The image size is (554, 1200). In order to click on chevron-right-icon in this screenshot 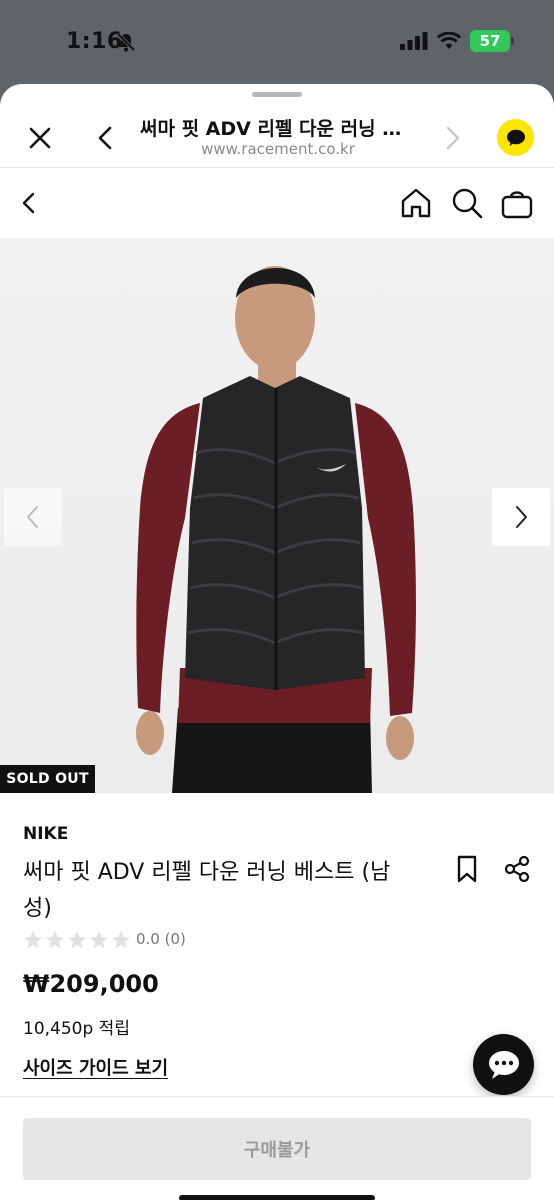, I will do `click(521, 517)`.